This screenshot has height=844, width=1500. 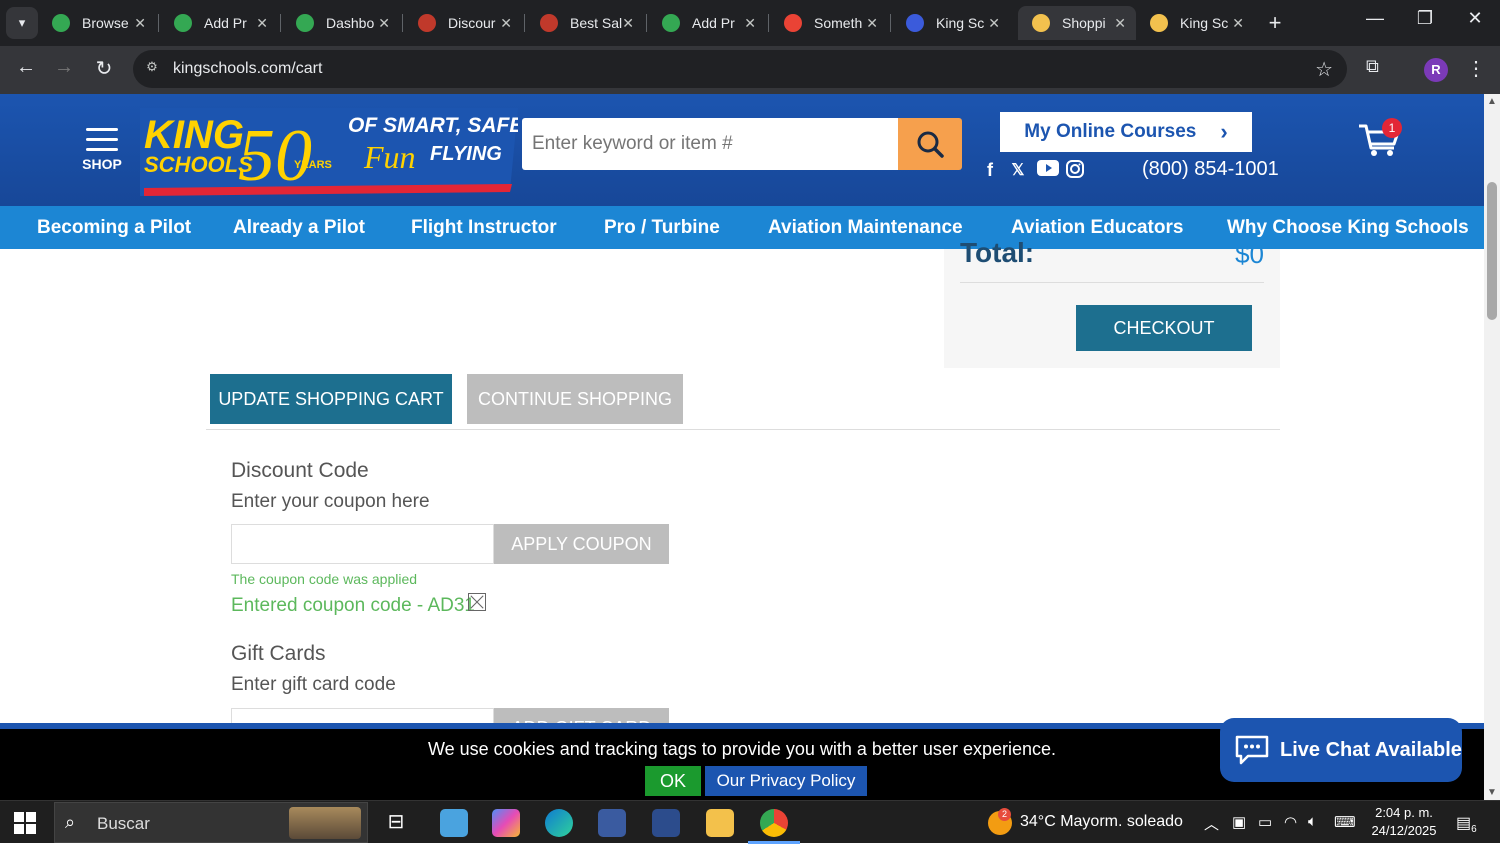 I want to click on cookie-ok-button: OK, so click(x=673, y=781).